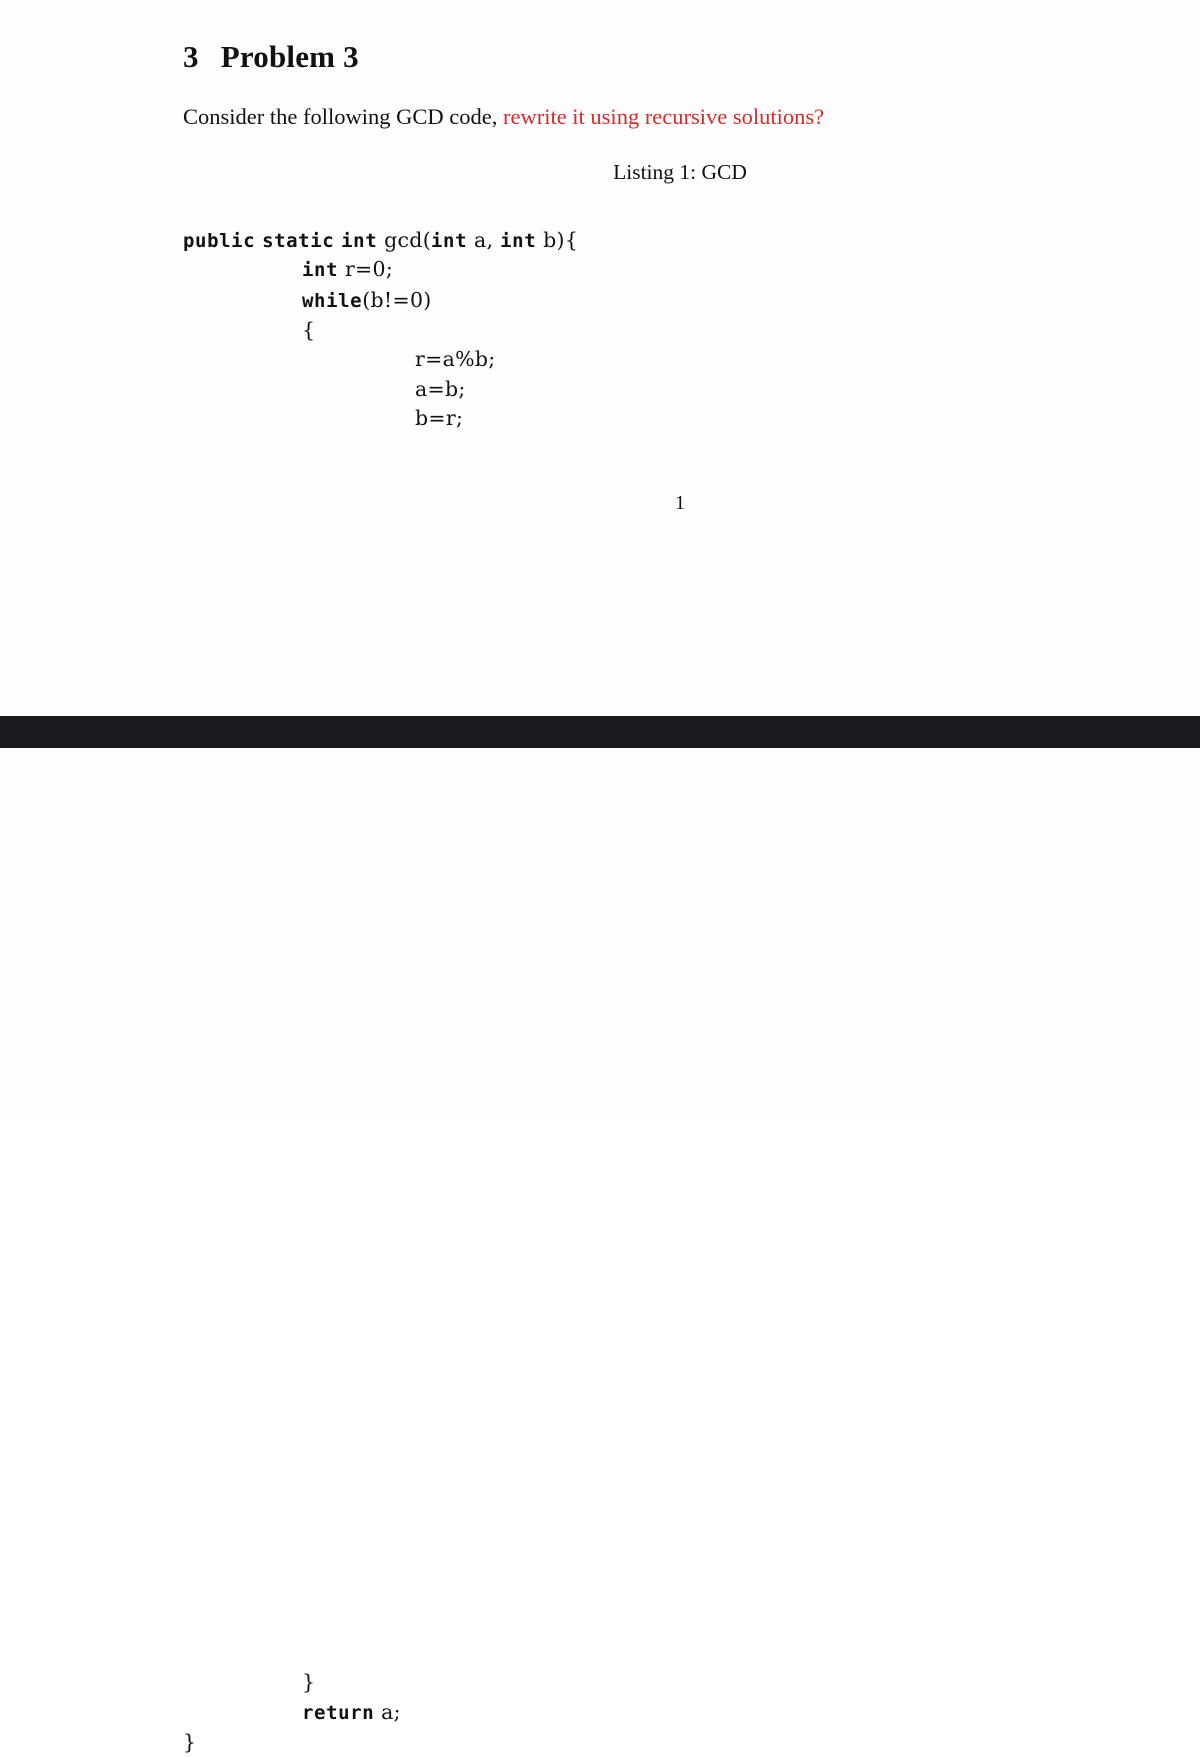  I want to click on code-line-signature: public static int gcd(int a, int b){, so click(380, 241).